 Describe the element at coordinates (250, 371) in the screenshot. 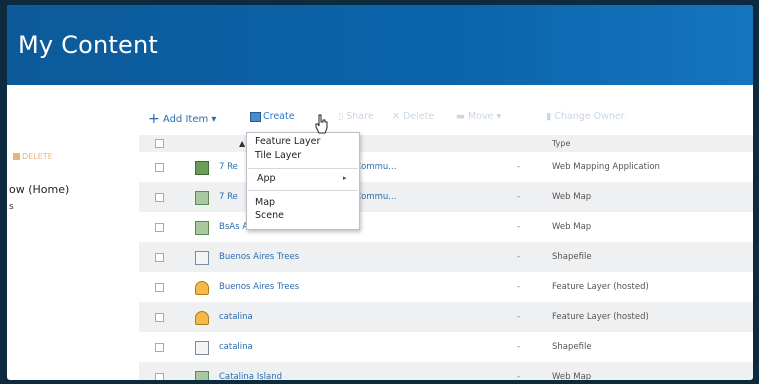

I see `item-title-link: Catalina Island` at that location.